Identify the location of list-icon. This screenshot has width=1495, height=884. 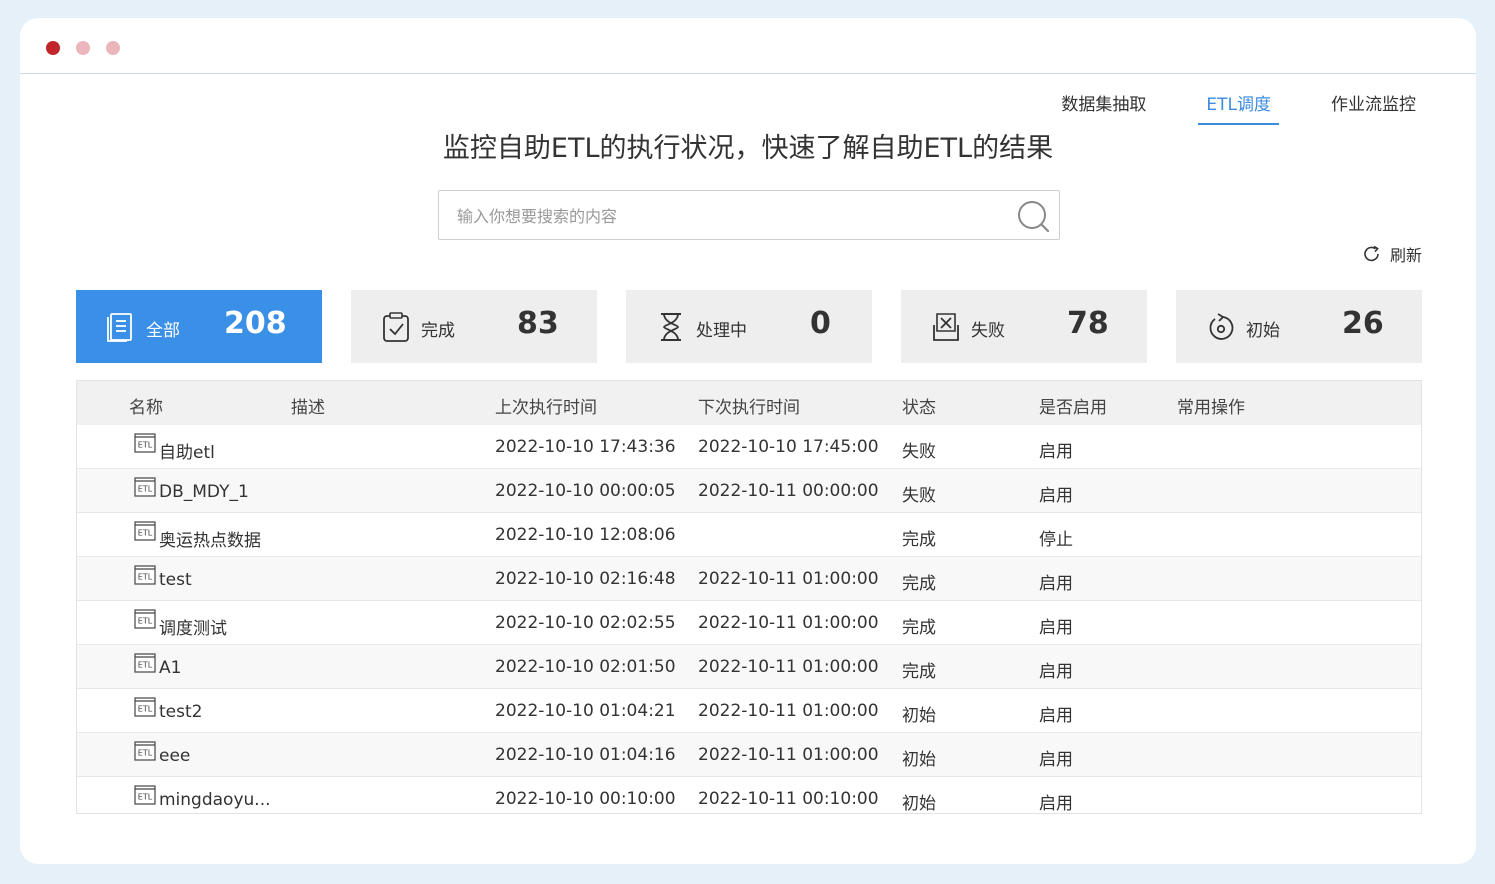
(119, 327).